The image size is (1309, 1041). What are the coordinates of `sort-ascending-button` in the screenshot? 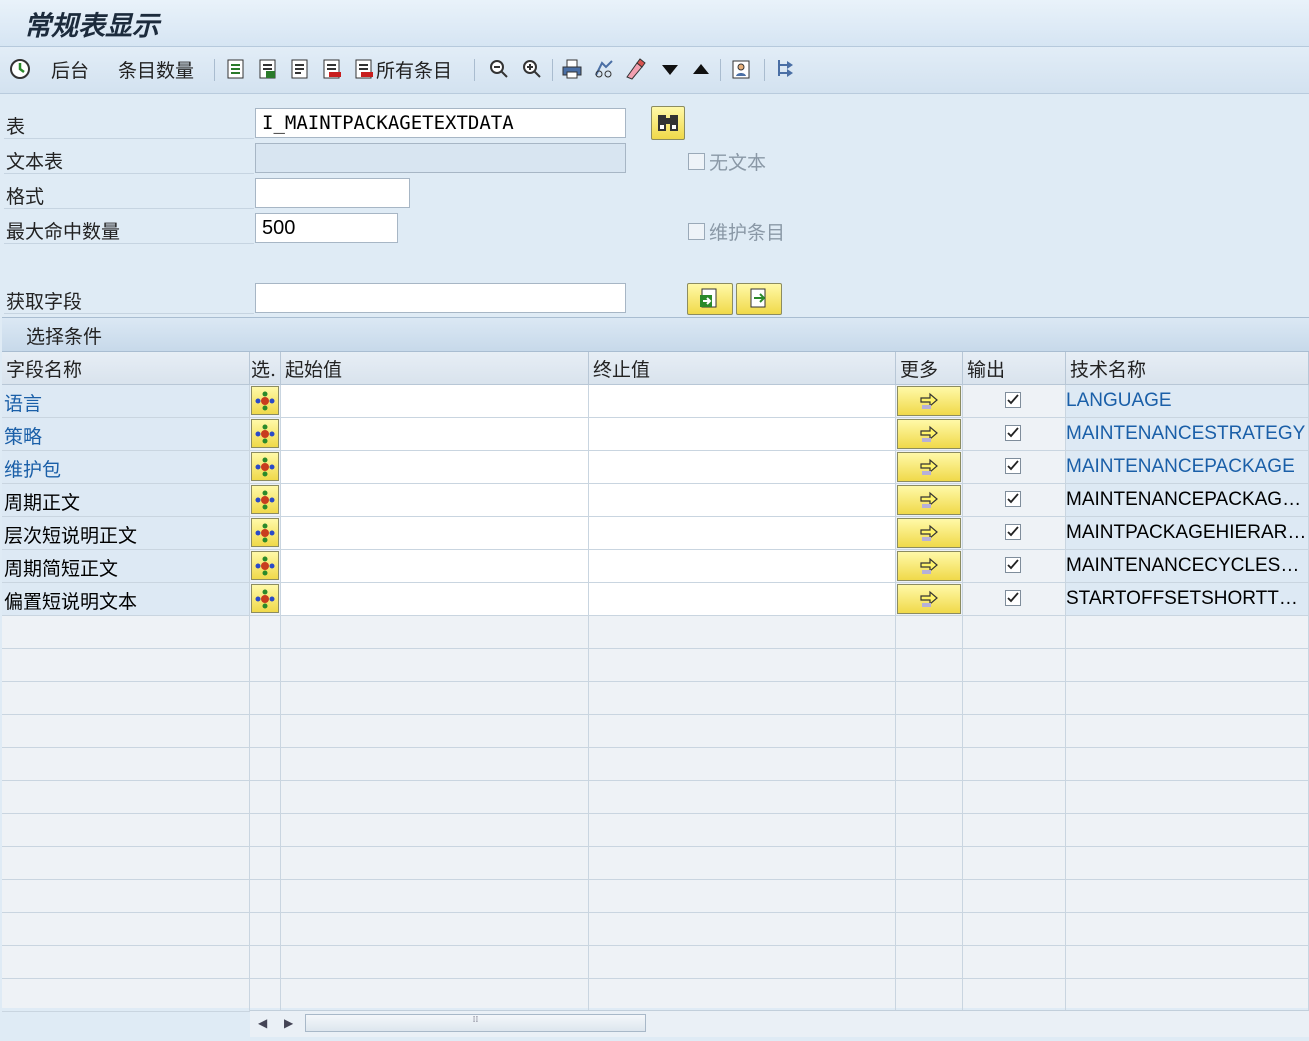 It's located at (701, 69).